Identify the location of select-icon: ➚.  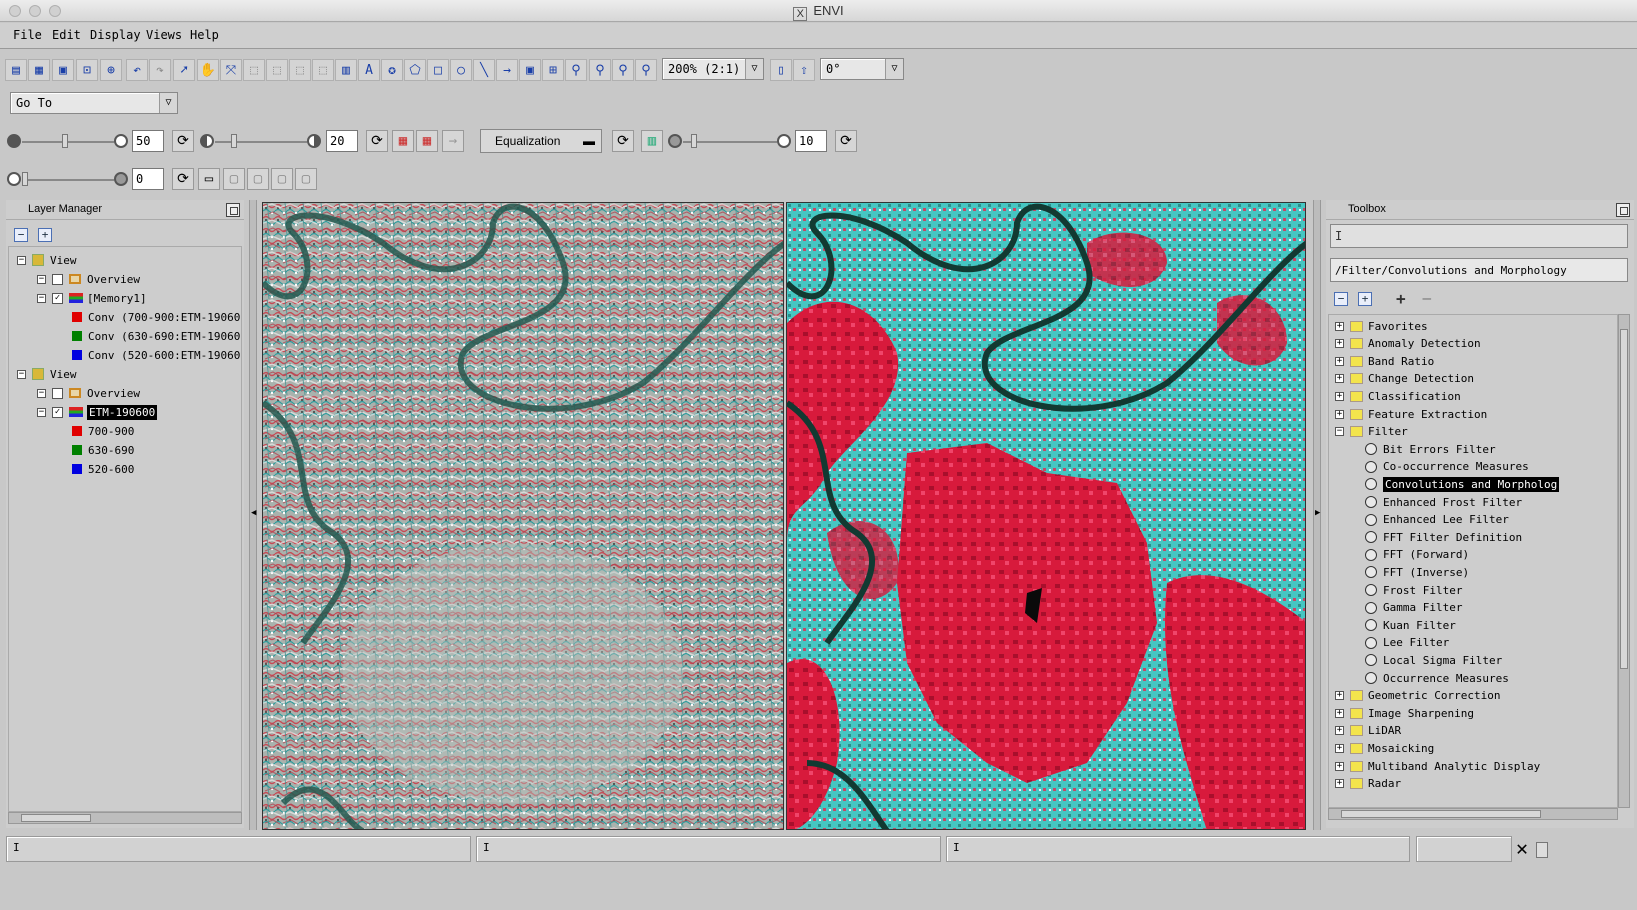
(184, 70).